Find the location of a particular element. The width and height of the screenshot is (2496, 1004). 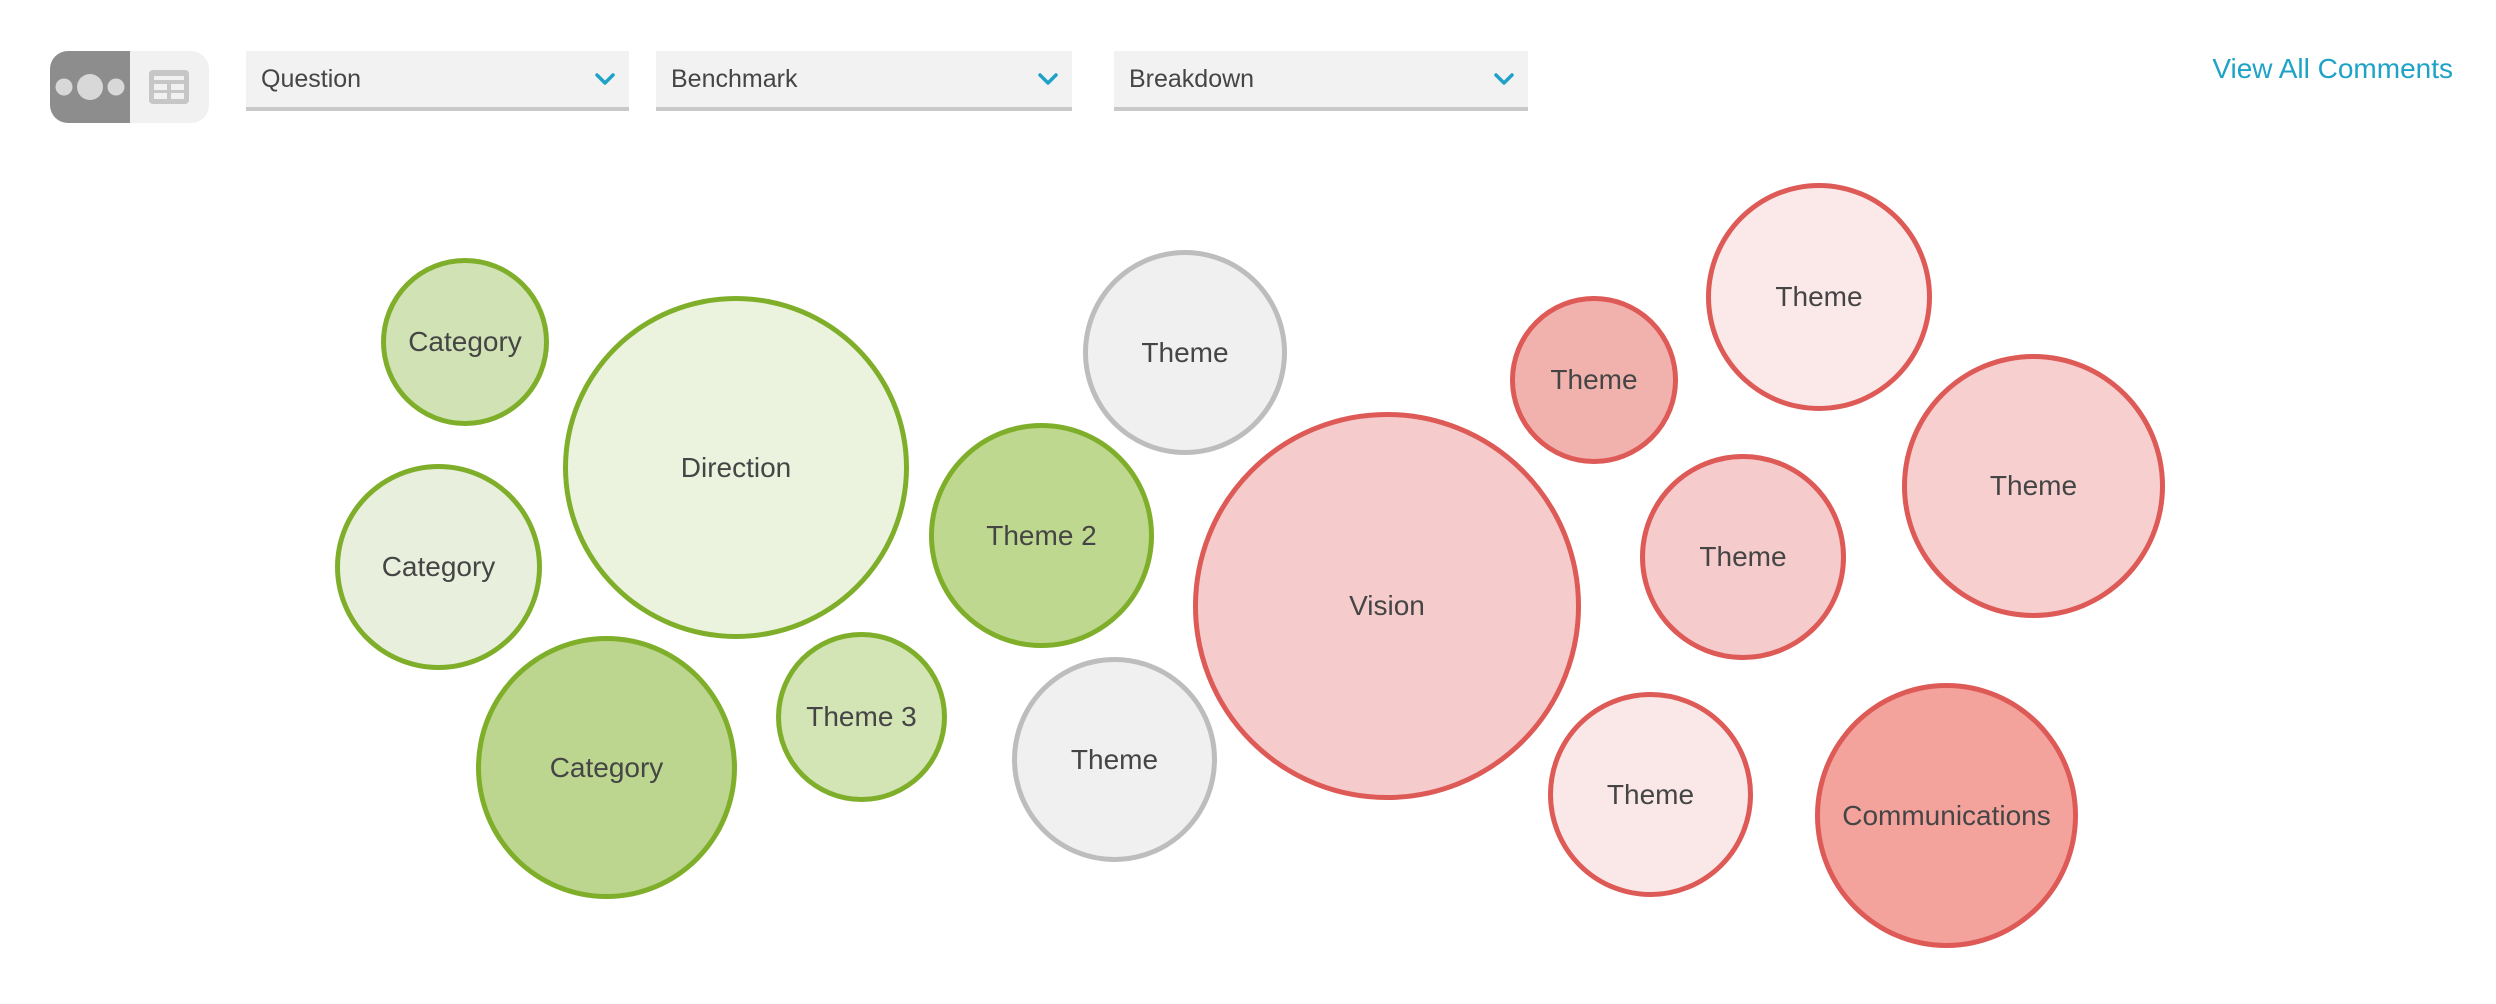

breakdown-dropdown: Breakdown is located at coordinates (1321, 81).